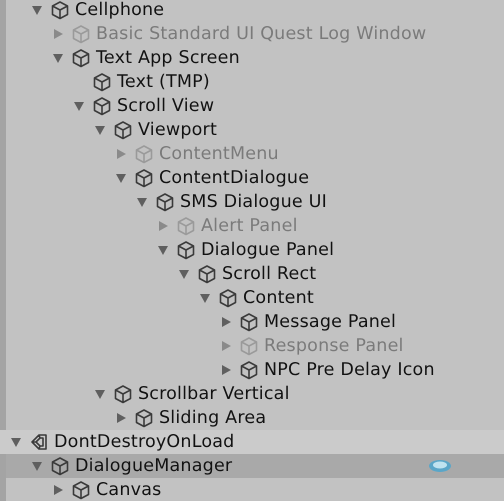 This screenshot has width=504, height=501. I want to click on object-name: Scrollbar Vertical, so click(214, 394).